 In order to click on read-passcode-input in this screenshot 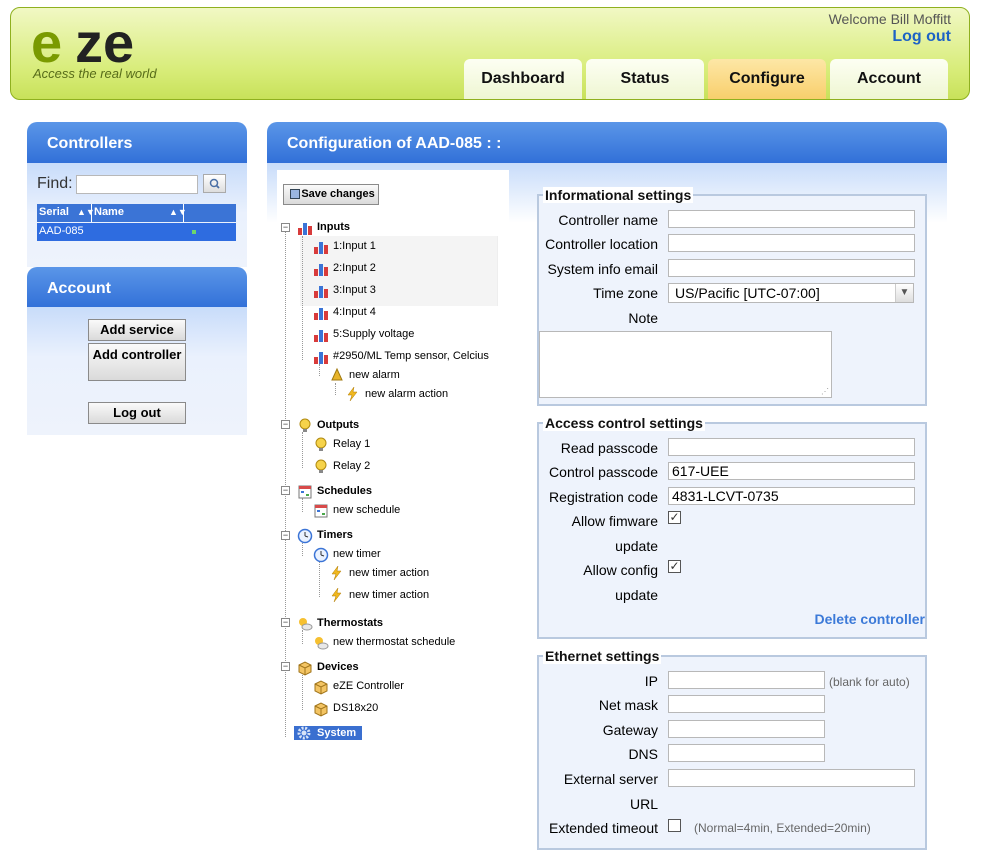, I will do `click(791, 447)`.